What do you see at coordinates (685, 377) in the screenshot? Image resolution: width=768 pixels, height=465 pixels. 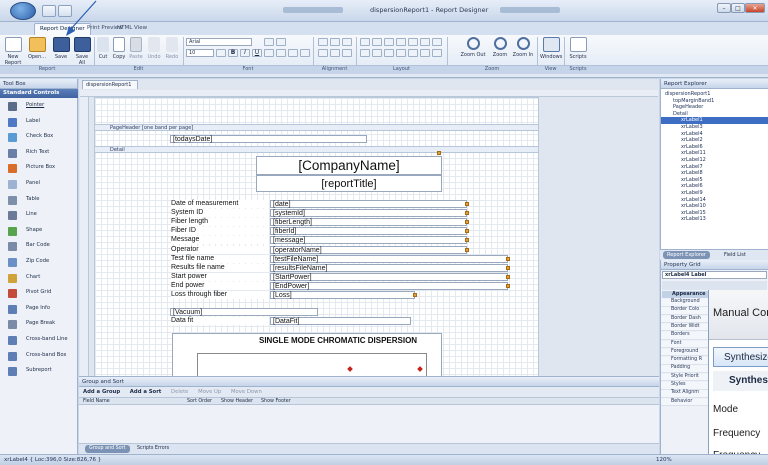 I see `property-row: Style Priorit` at bounding box center [685, 377].